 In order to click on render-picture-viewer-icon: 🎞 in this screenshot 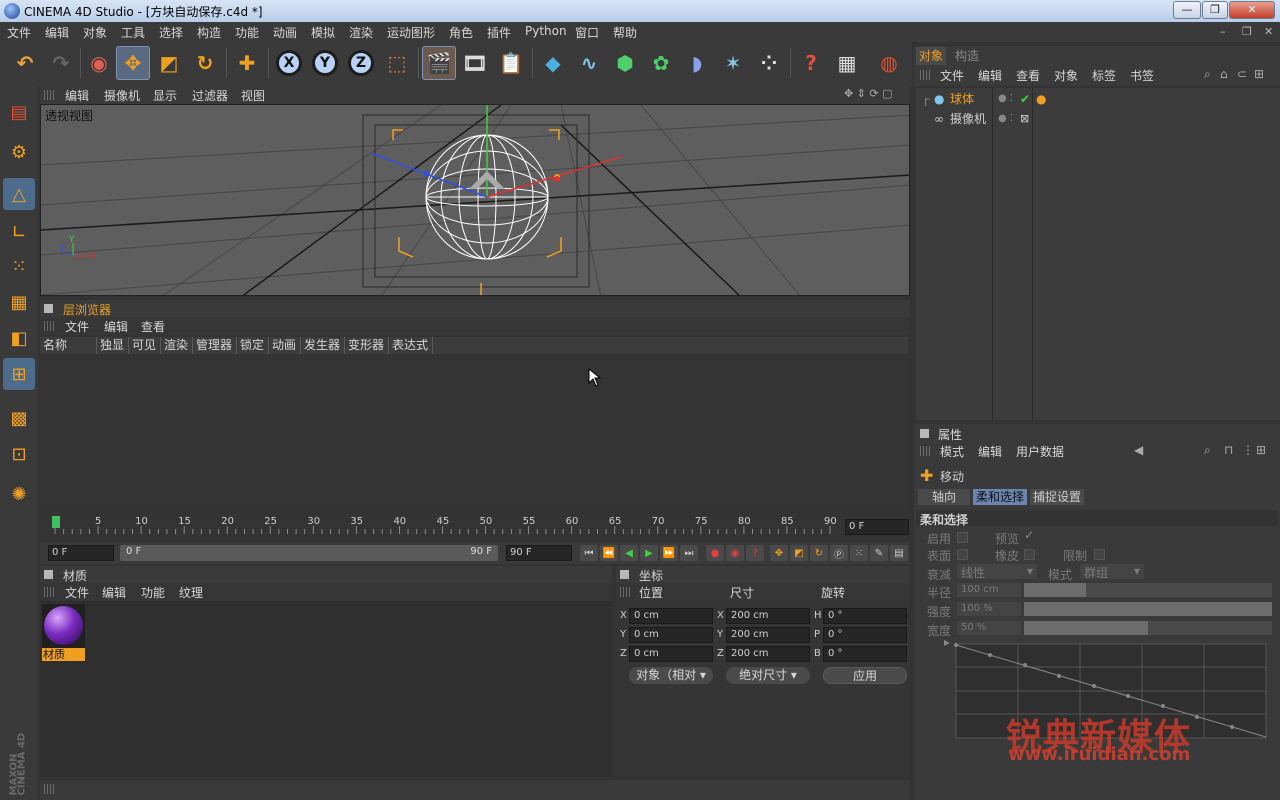, I will do `click(475, 63)`.